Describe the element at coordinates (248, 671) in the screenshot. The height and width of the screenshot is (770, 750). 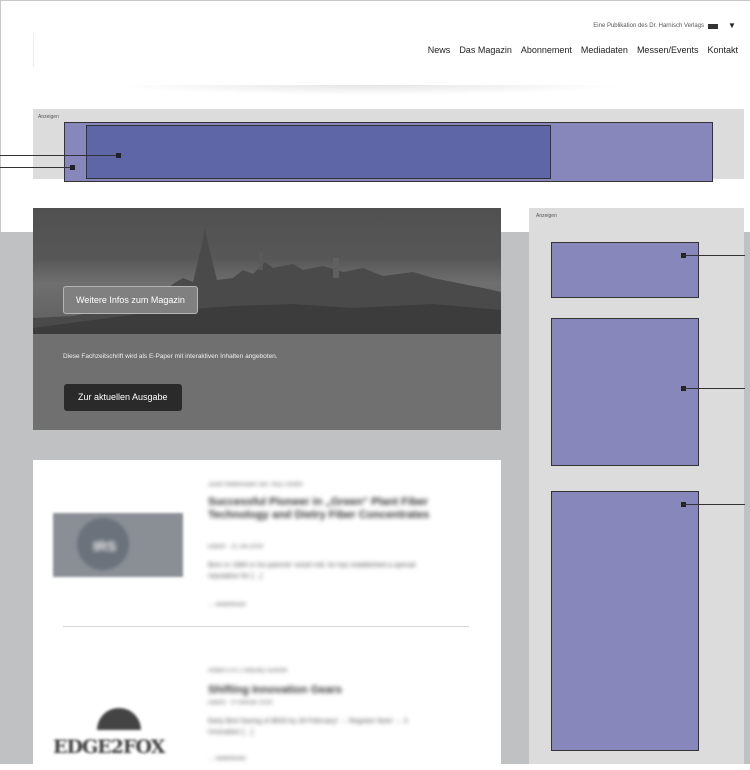
I see `article-meta: Artikel D in 1 Industry Summit` at that location.